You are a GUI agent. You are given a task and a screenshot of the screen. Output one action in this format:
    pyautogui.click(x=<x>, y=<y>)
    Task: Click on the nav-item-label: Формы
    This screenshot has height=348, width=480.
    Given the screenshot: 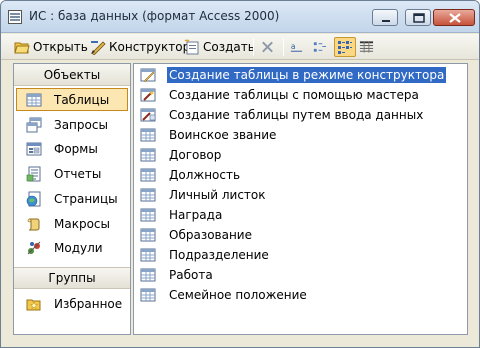 What is the action you would take?
    pyautogui.click(x=76, y=148)
    